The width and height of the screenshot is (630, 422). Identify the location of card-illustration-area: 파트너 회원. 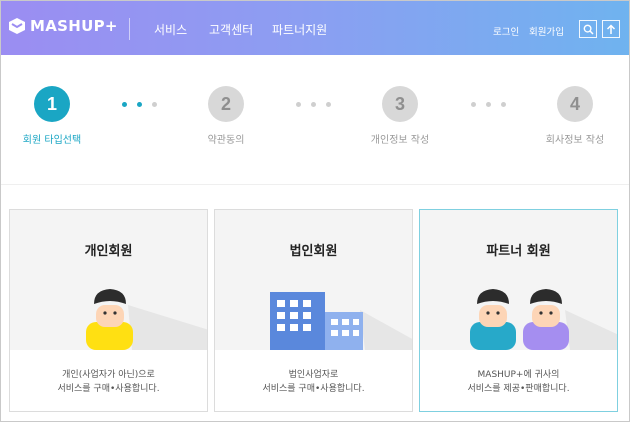
(518, 280).